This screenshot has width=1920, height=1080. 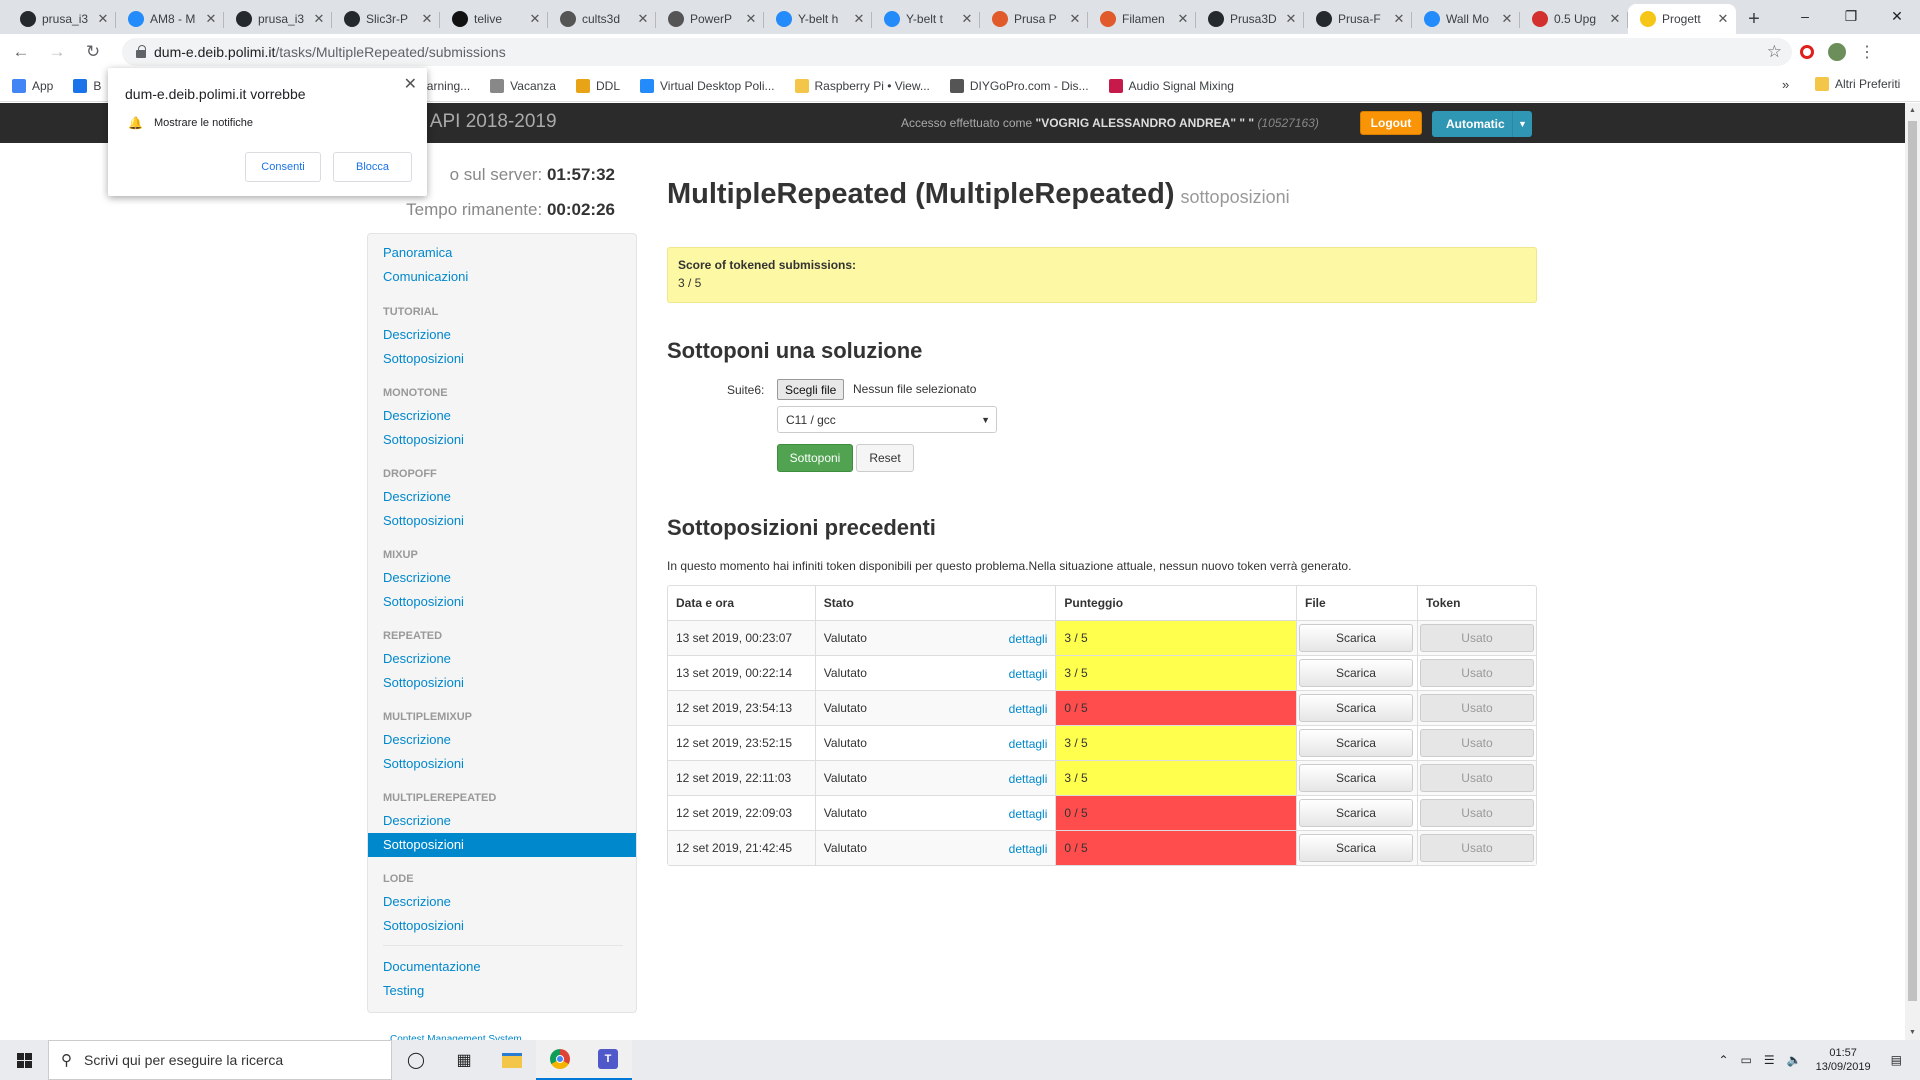 I want to click on opera-extension-icon, so click(x=1807, y=52).